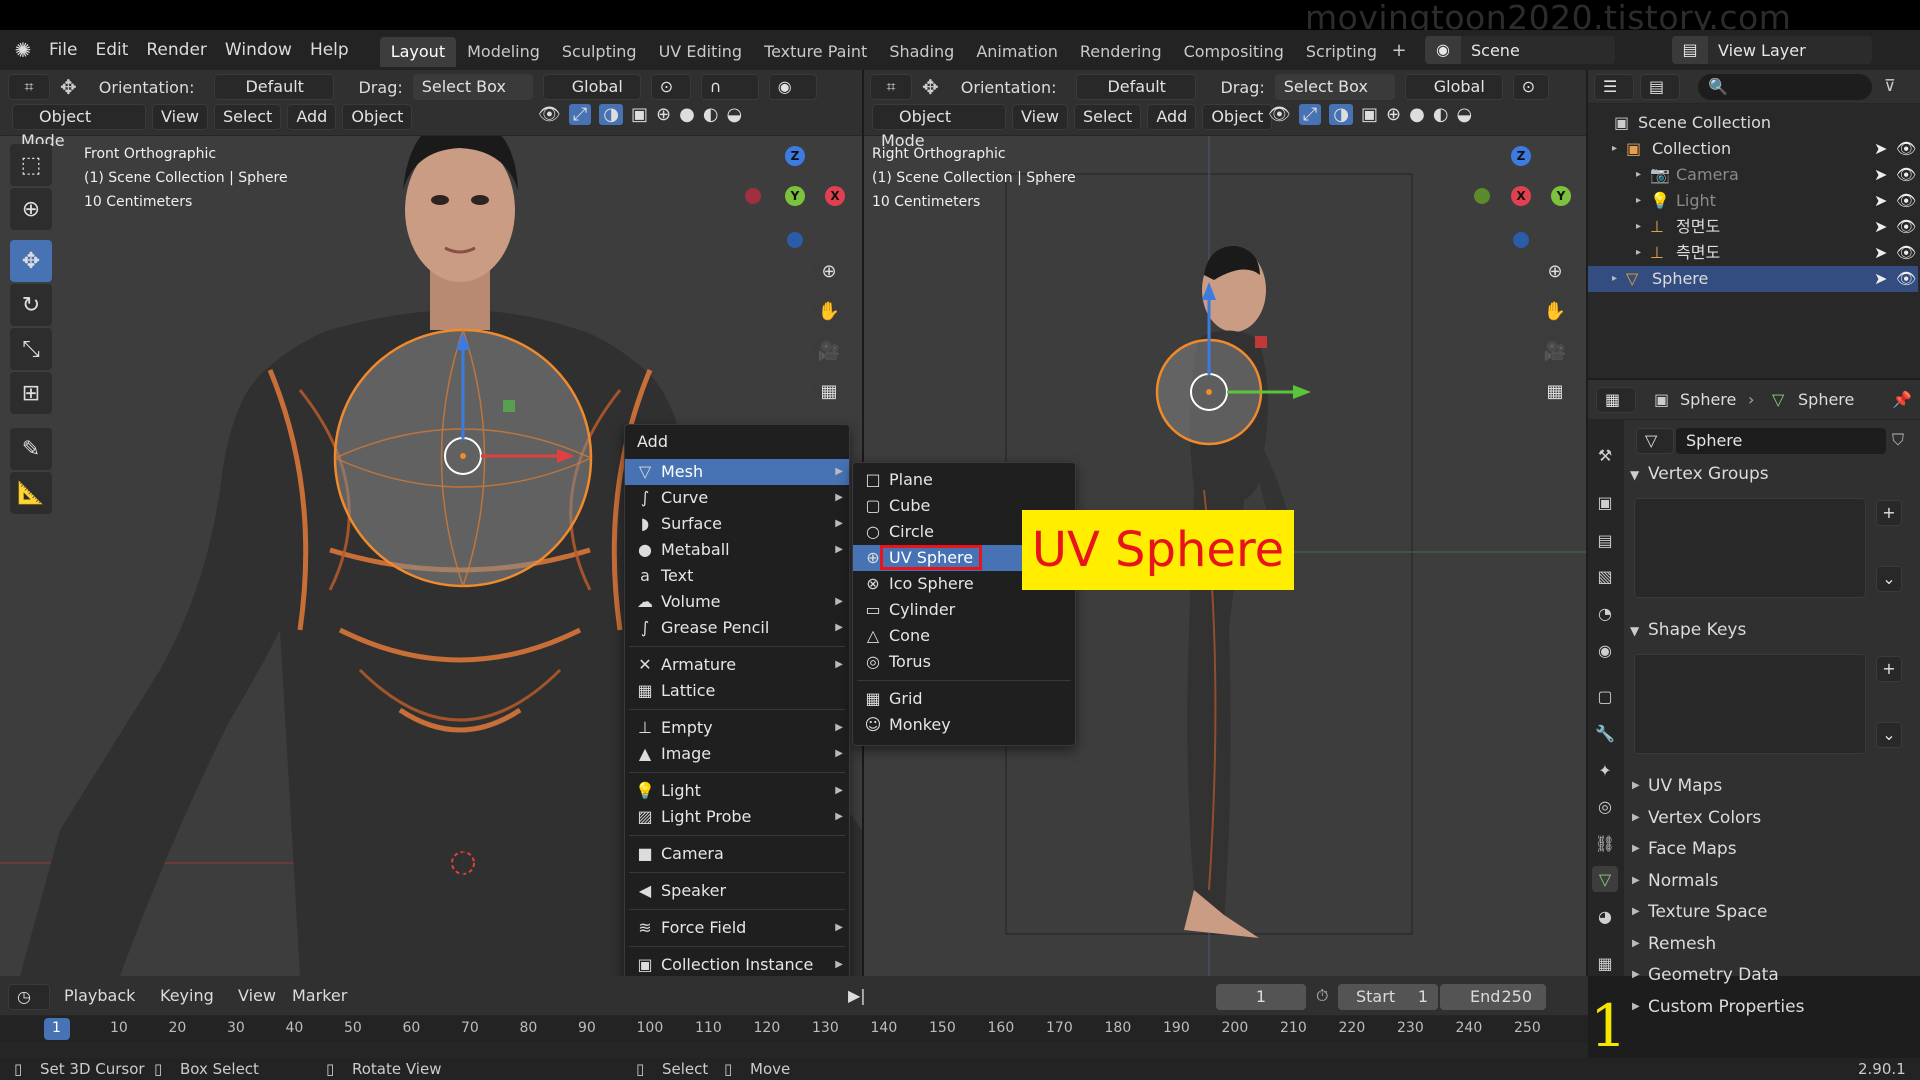  What do you see at coordinates (1334, 87) in the screenshot?
I see `drag-dropdown: Select Box` at bounding box center [1334, 87].